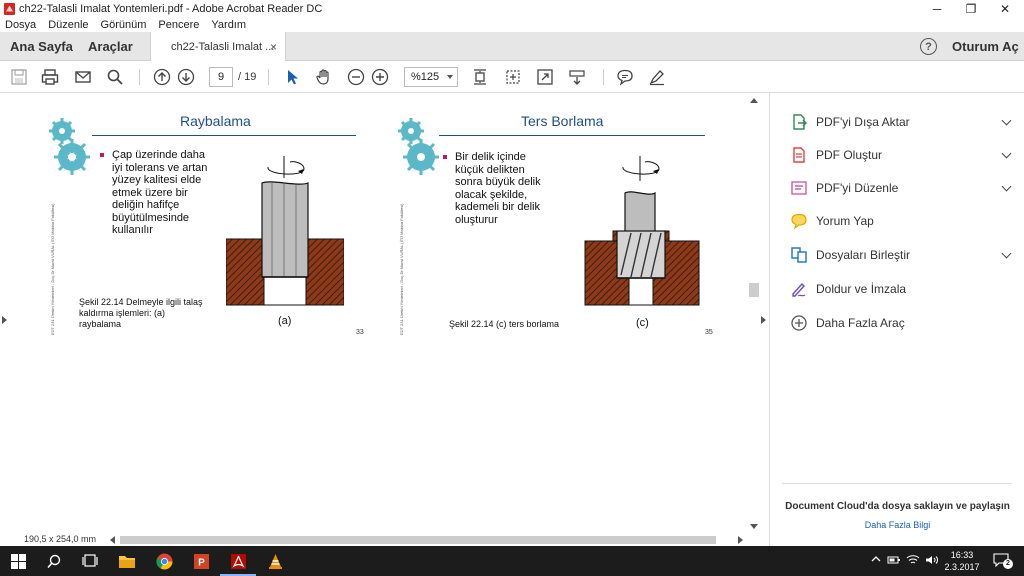 The width and height of the screenshot is (1024, 576). What do you see at coordinates (512, 24) in the screenshot?
I see `menu-bar: Dosya Düzenle Görünüm Pencere Yardım` at bounding box center [512, 24].